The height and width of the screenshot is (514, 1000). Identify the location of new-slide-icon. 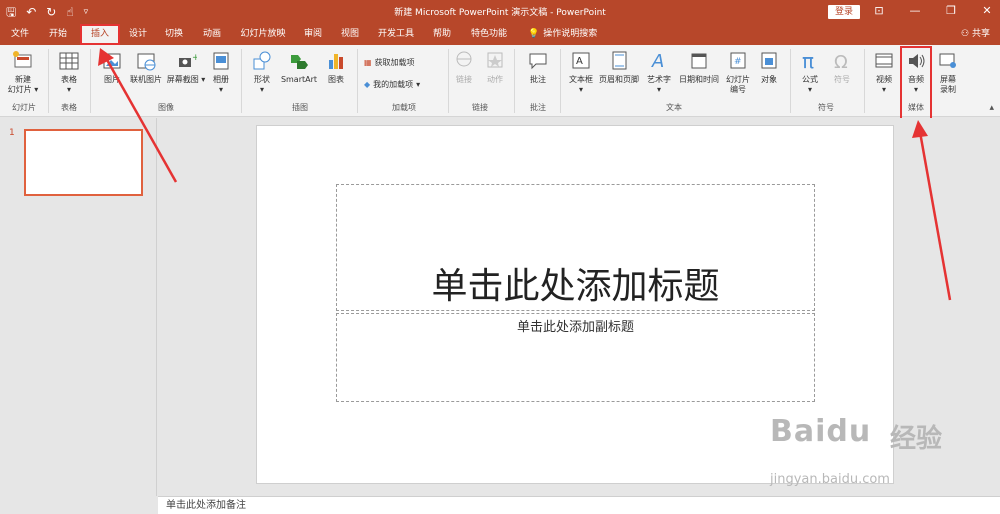
(22, 59).